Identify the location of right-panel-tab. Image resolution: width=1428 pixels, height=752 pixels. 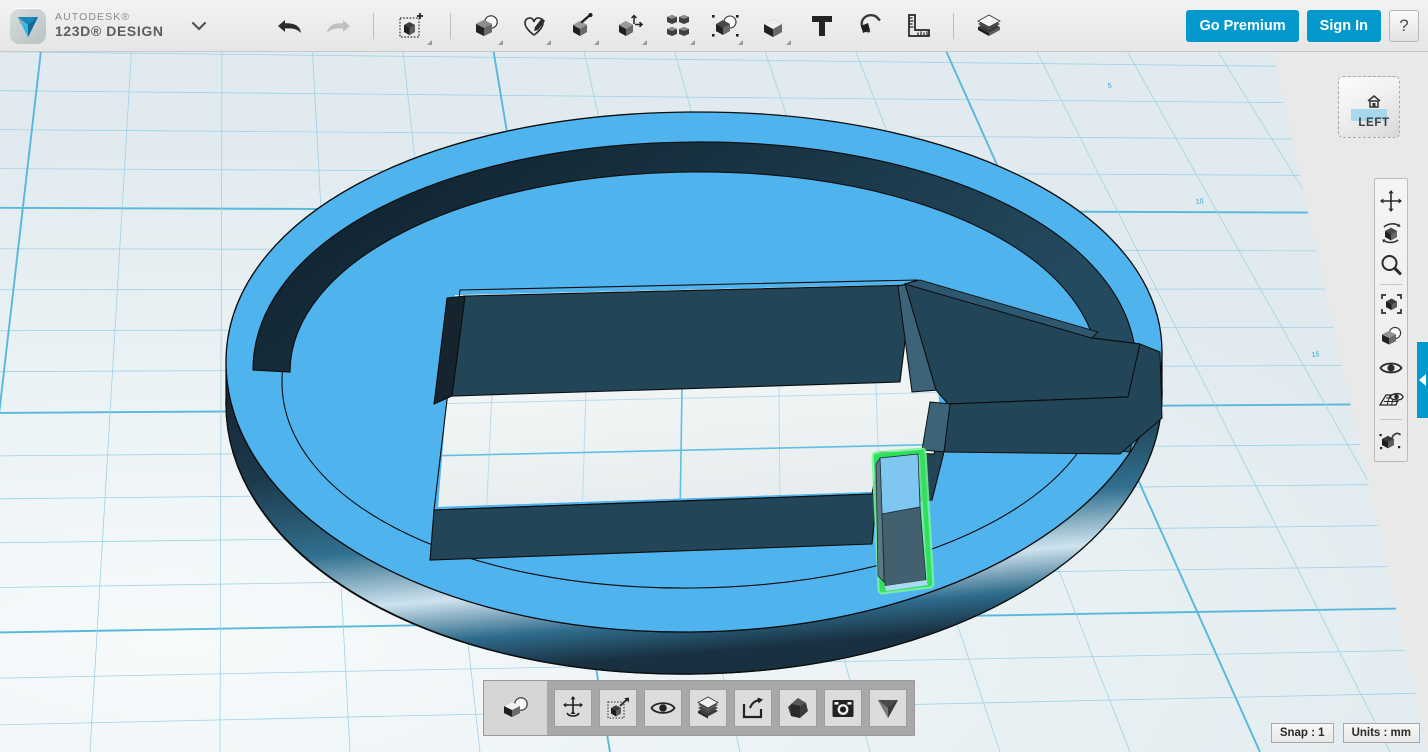
(1422, 380).